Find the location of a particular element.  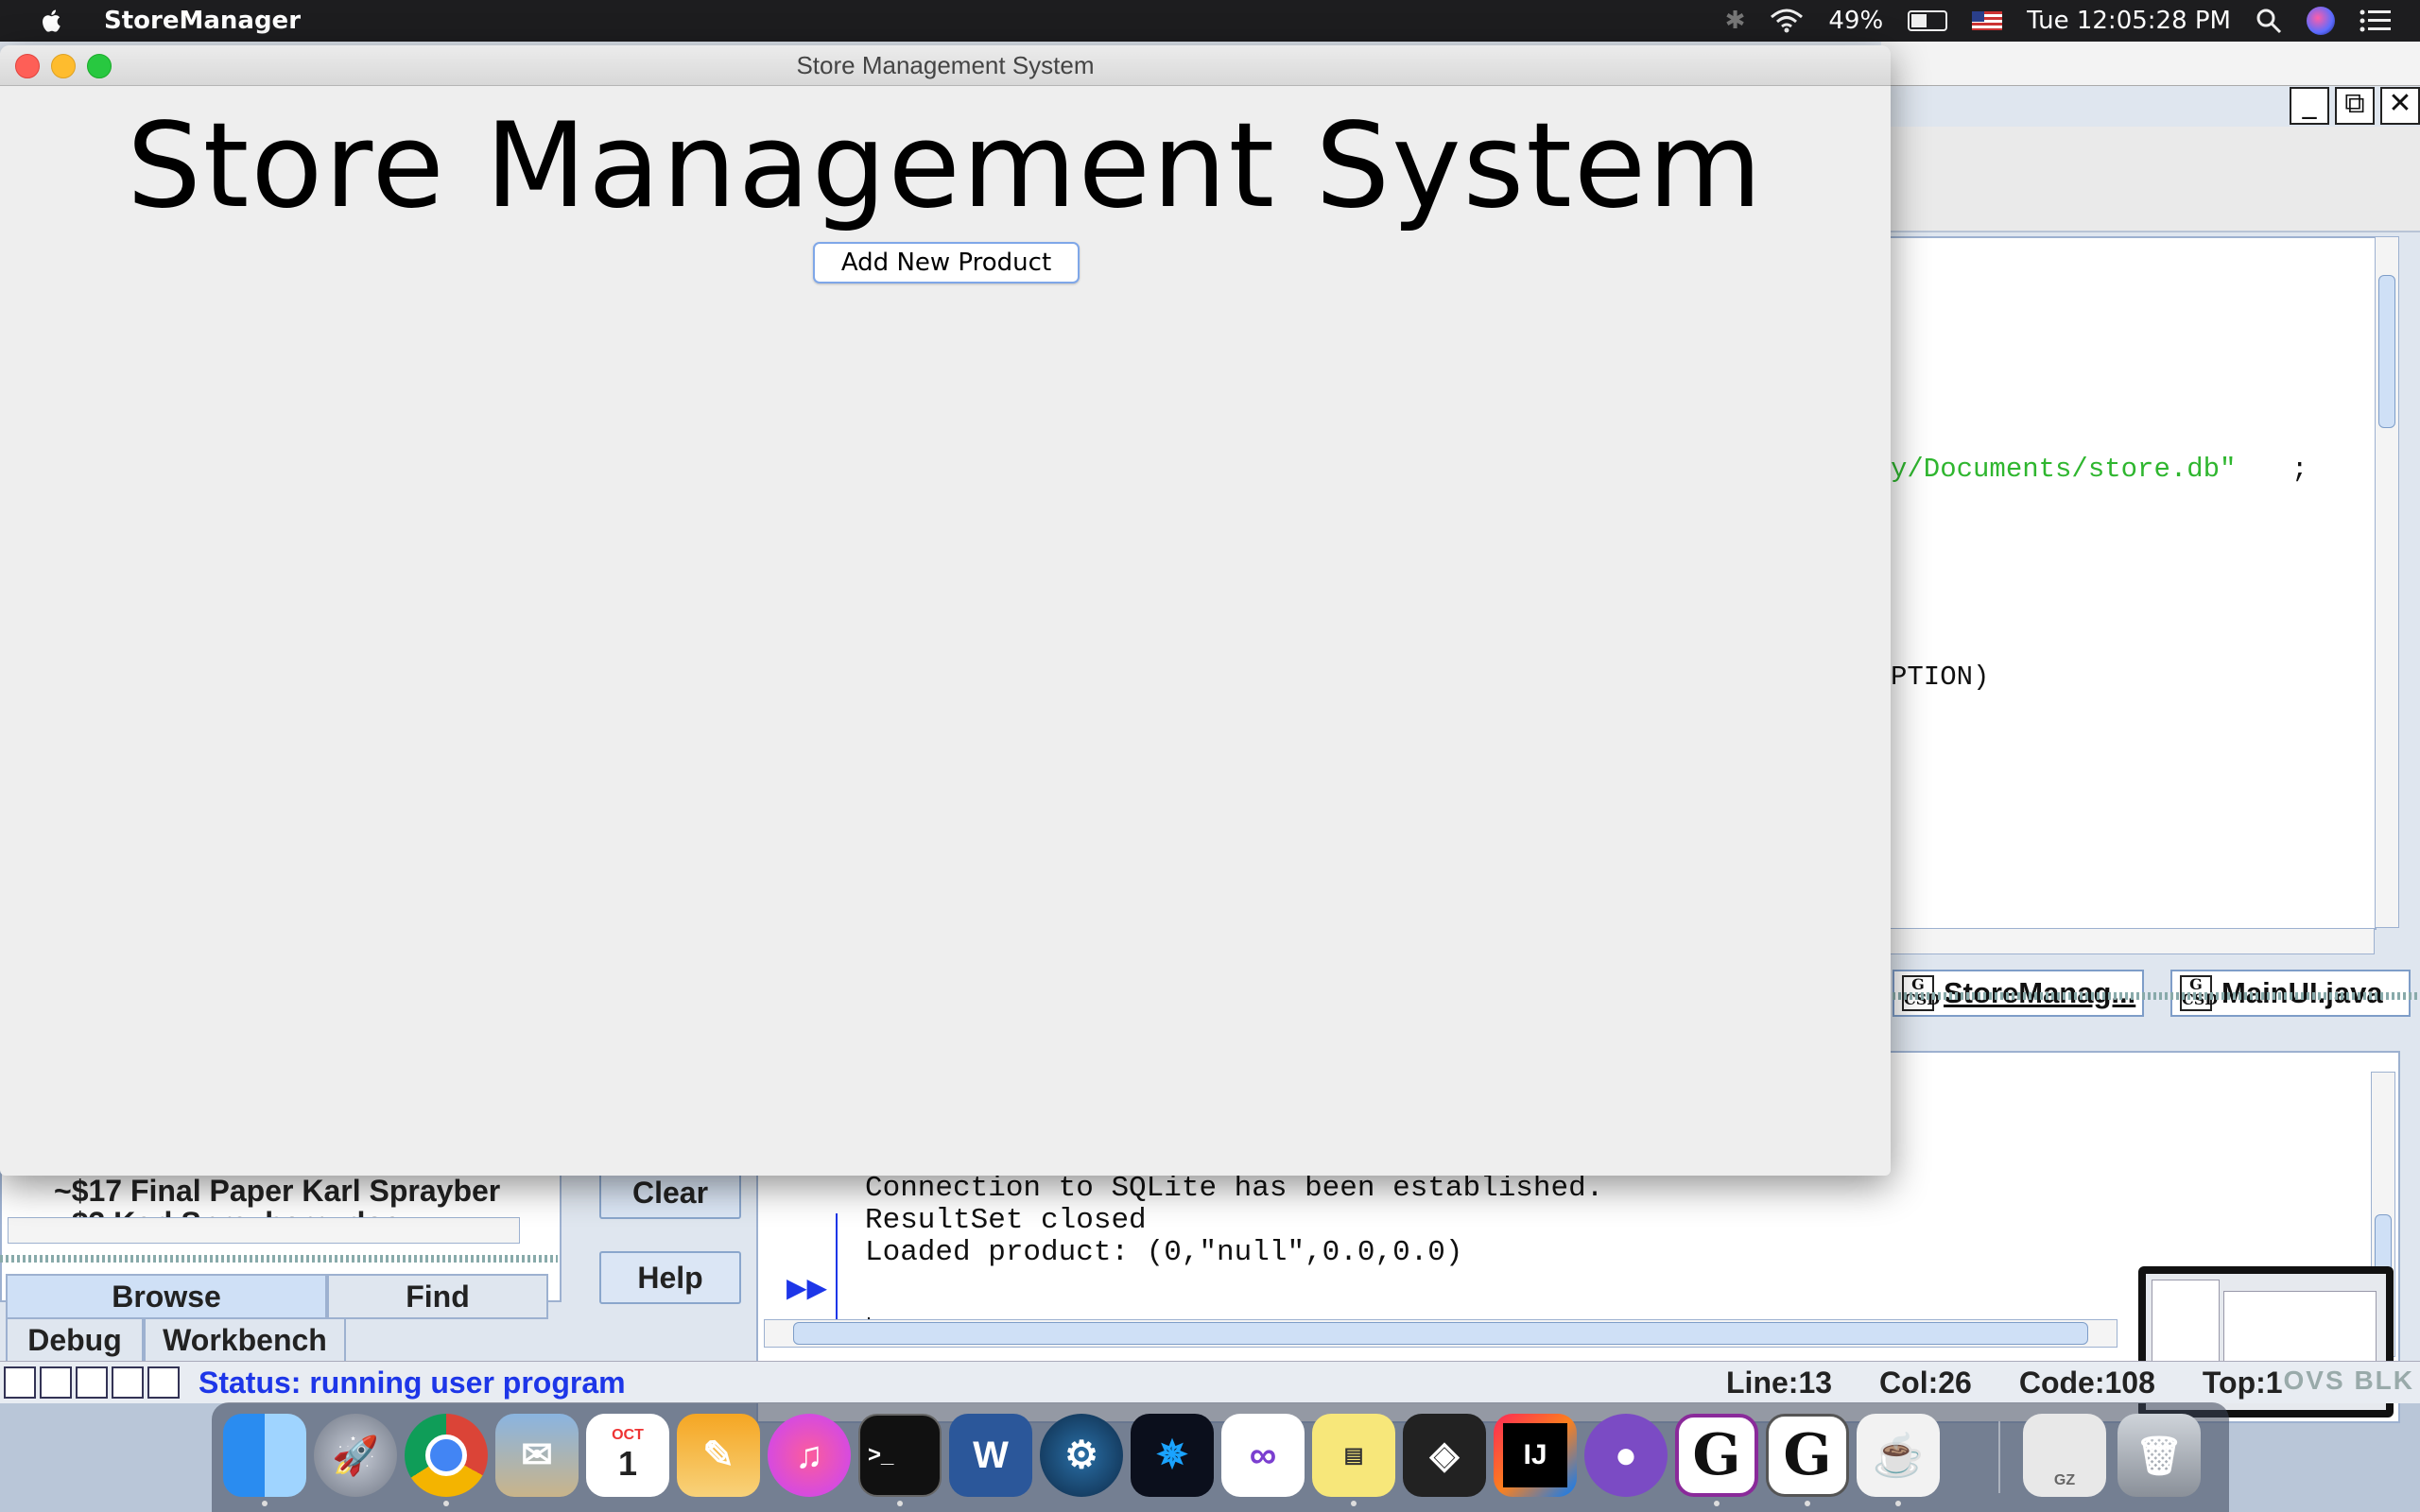

calendar-month: OCT is located at coordinates (628, 1435).